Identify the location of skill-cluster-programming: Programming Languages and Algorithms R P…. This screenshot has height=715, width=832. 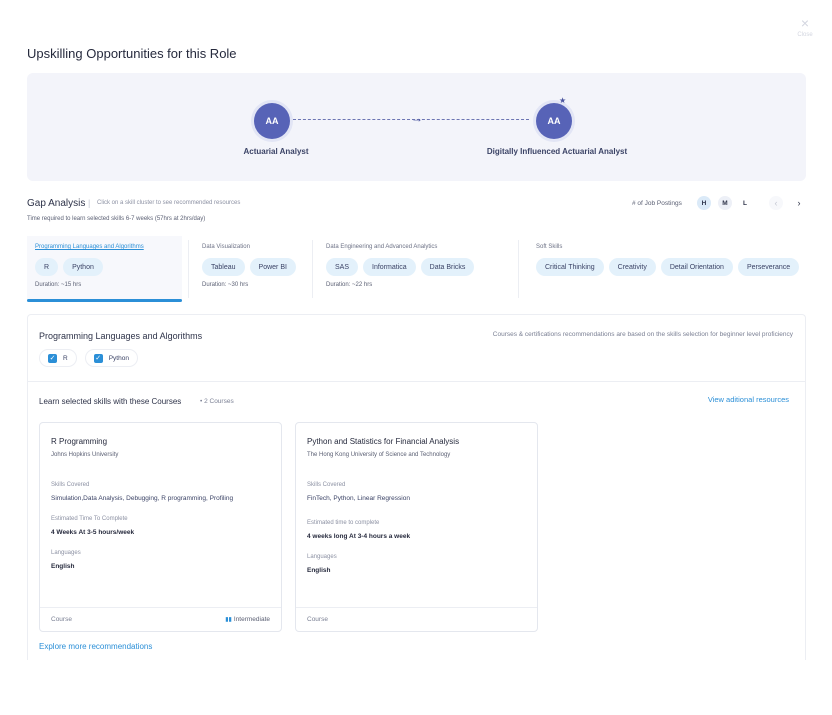
(104, 269).